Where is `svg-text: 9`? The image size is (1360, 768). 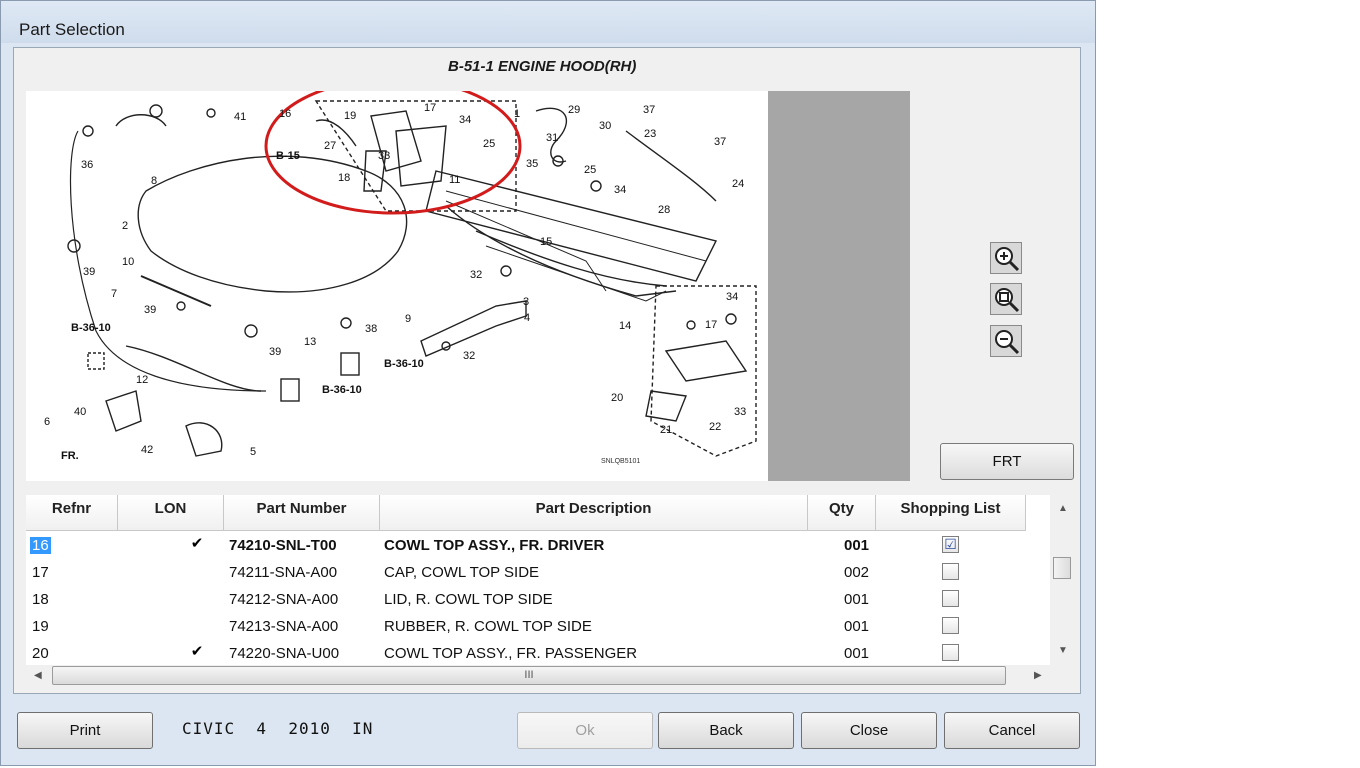
svg-text: 9 is located at coordinates (408, 319).